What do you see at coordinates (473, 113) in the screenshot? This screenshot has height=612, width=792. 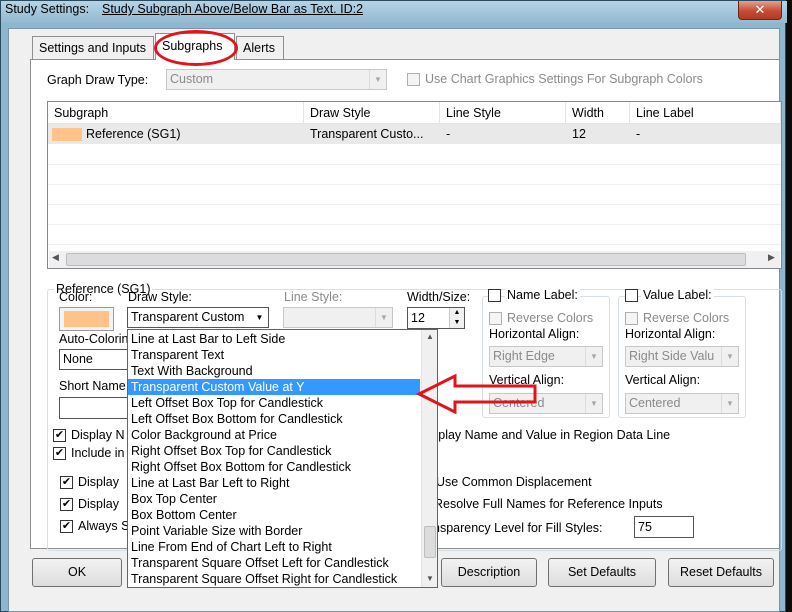 I see `header-label: Line Style` at bounding box center [473, 113].